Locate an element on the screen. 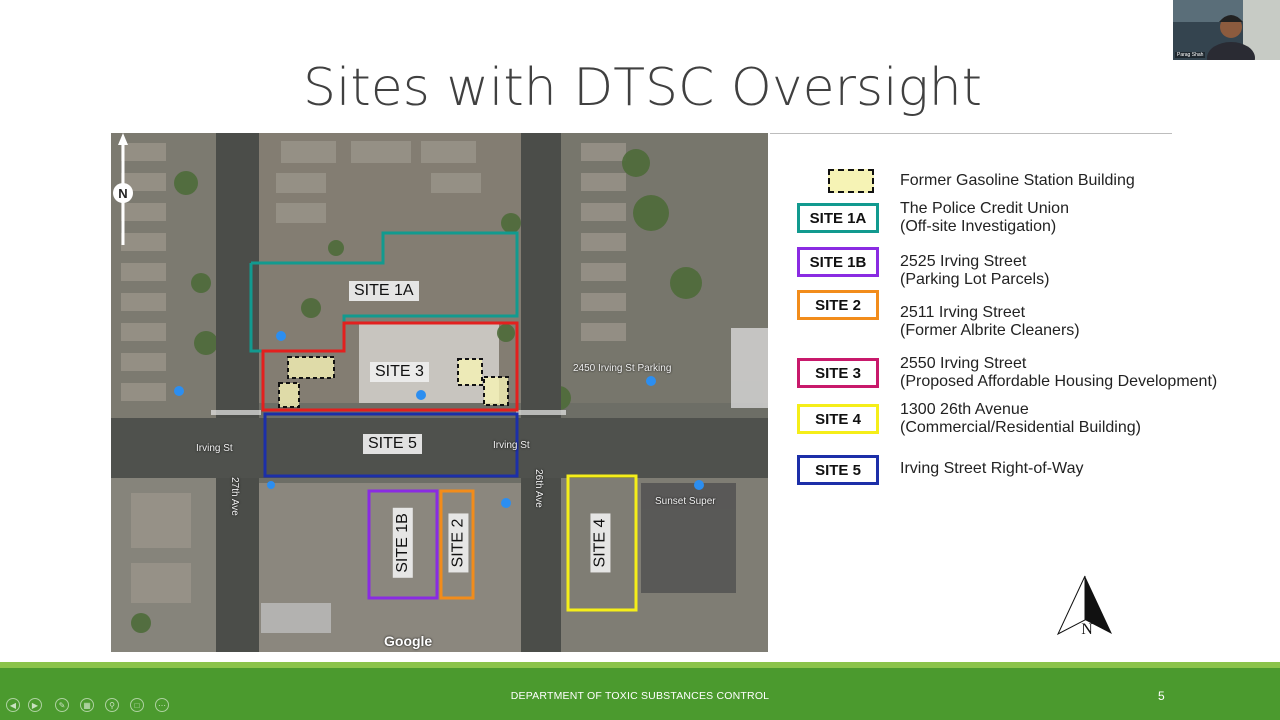 The width and height of the screenshot is (1280, 720). legend-line-1: Irving Street Right-of-Way is located at coordinates (992, 468).